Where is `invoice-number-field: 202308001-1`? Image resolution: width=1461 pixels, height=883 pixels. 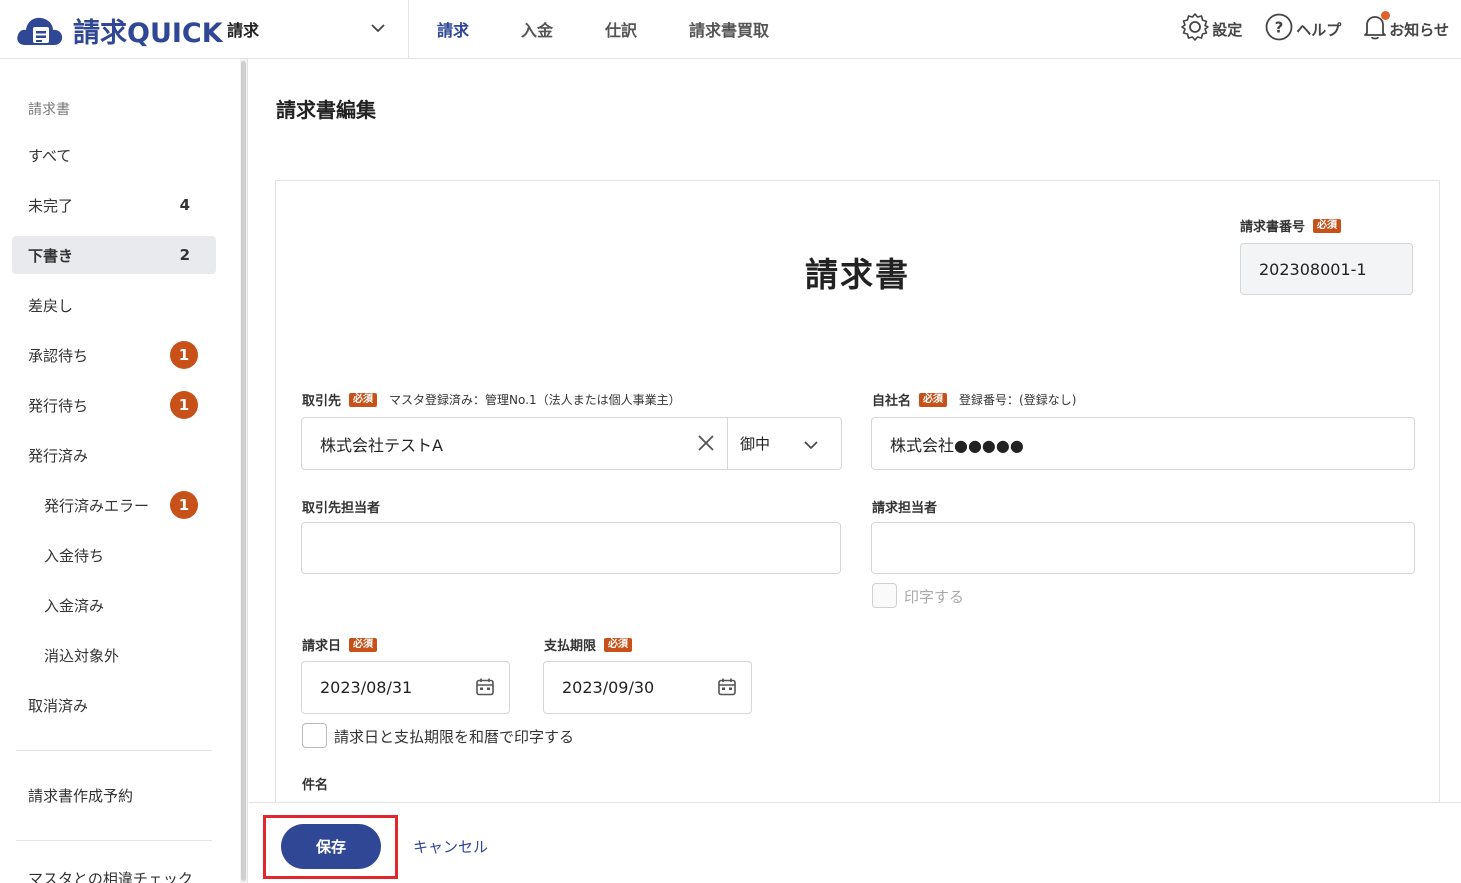 invoice-number-field: 202308001-1 is located at coordinates (1326, 269).